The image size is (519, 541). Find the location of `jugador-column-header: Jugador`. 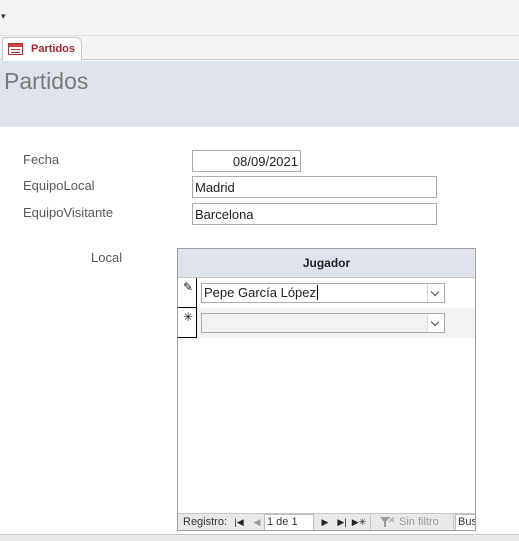

jugador-column-header: Jugador is located at coordinates (326, 263).